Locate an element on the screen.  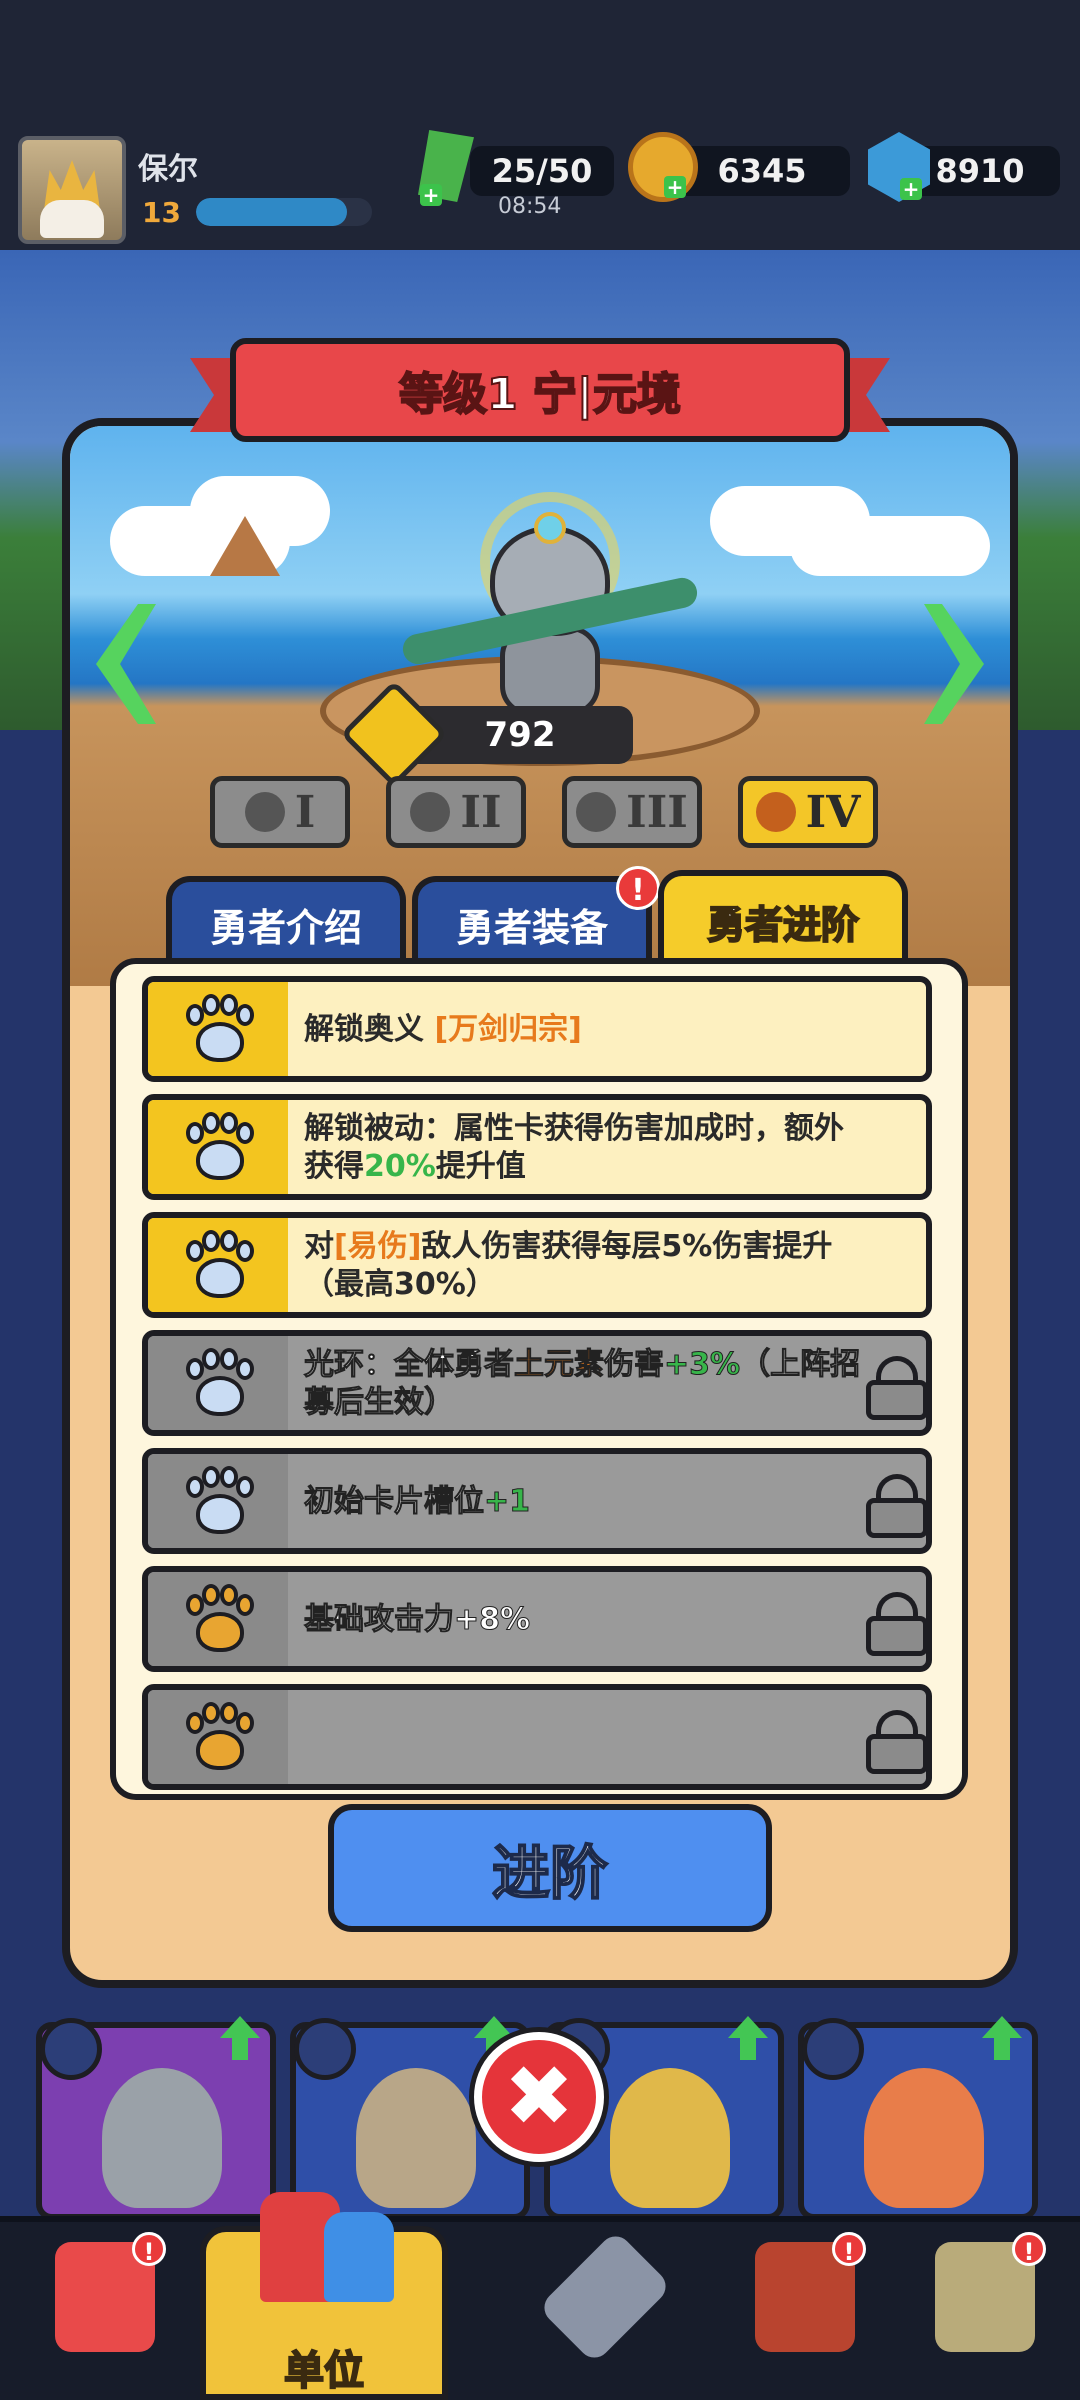
perk-row: 对[易伤]敌人伤害获得每层5%伤害提升（最高30%） is located at coordinates (537, 1265).